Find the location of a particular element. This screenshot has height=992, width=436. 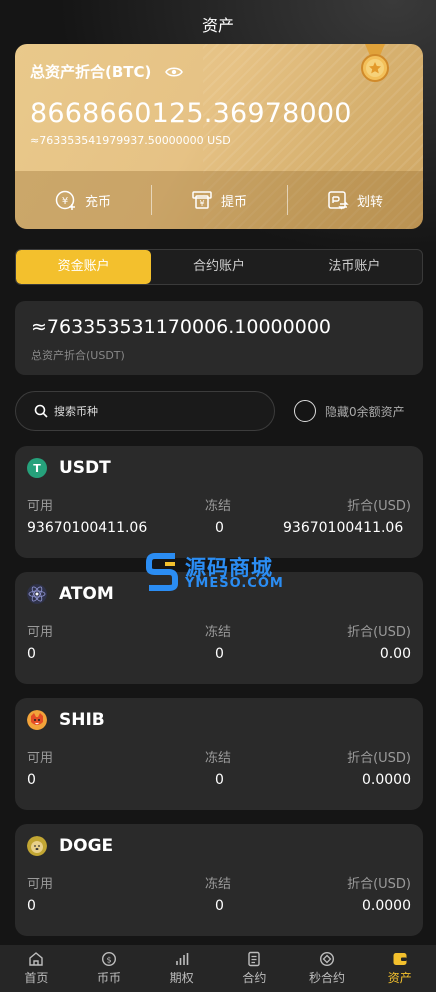

home-icon is located at coordinates (36, 959).